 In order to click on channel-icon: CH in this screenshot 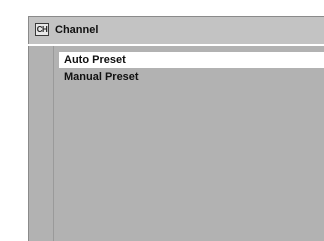, I will do `click(42, 29)`.